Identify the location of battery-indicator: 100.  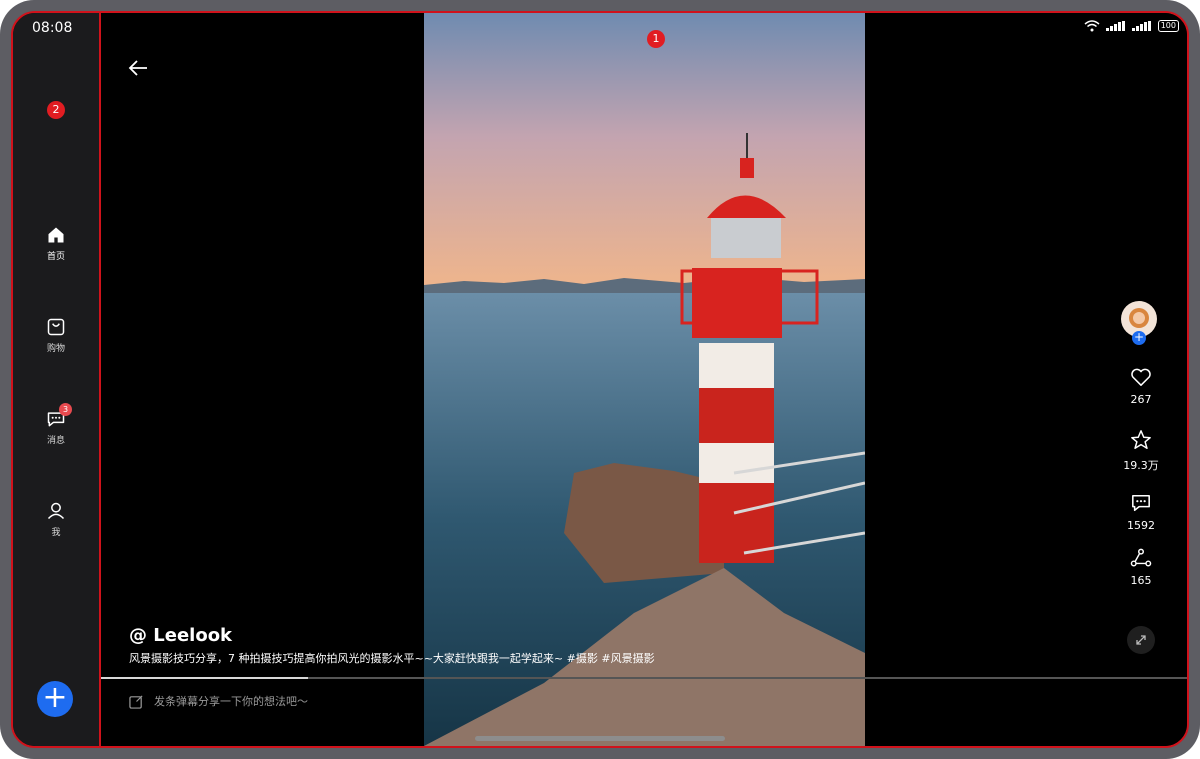
(1168, 26).